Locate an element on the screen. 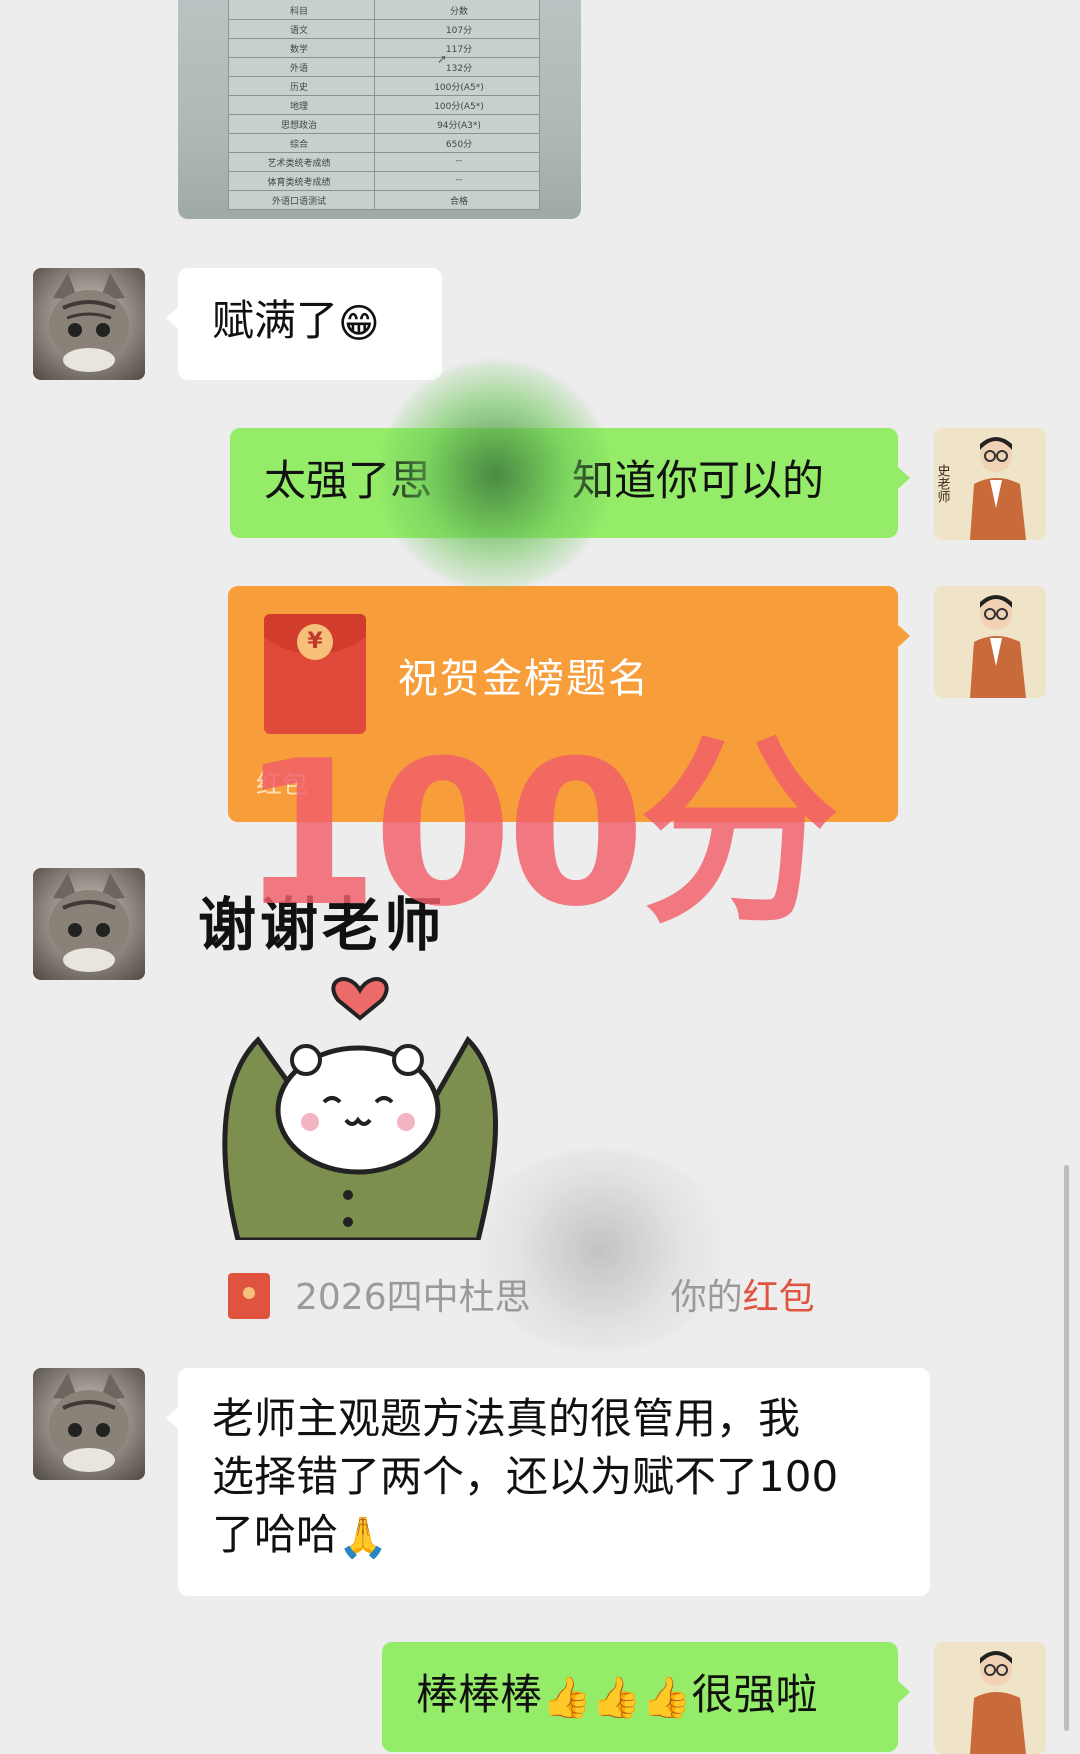 This screenshot has height=1754, width=1080. table-row: 地理 100分(A5*) is located at coordinates (384, 105).